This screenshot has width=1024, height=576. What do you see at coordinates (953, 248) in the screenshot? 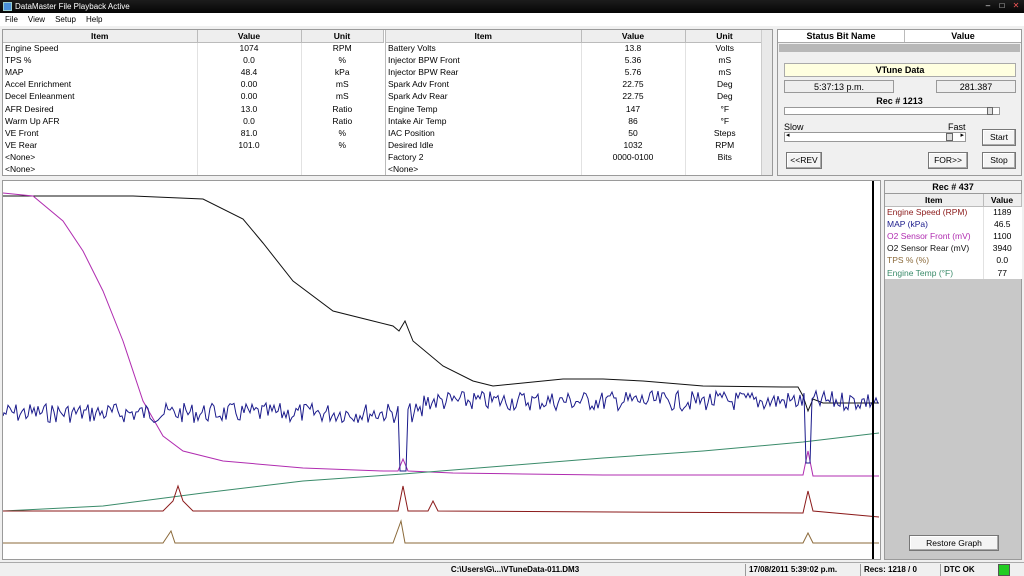
I see `legend-row: O2 Sensor Rear (mV) 3940` at bounding box center [953, 248].